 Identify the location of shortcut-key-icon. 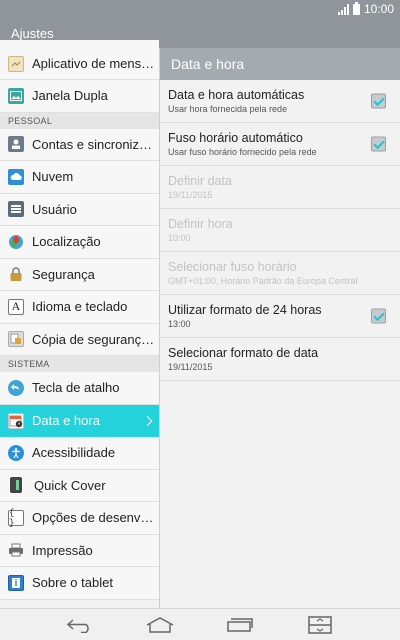
(16, 387).